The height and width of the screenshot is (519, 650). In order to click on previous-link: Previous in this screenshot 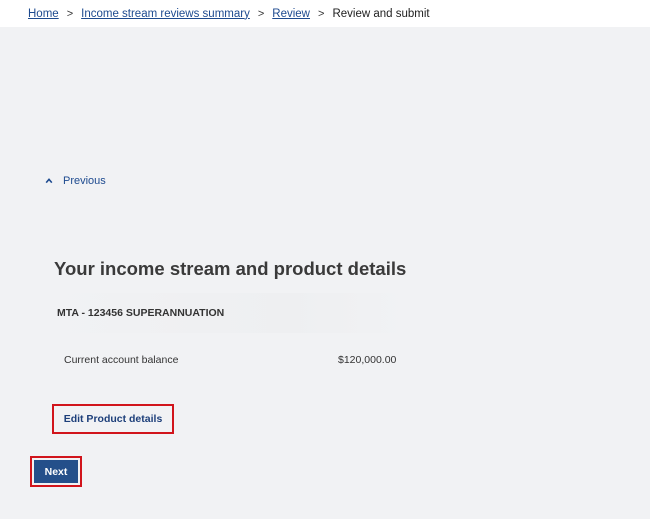, I will do `click(75, 181)`.